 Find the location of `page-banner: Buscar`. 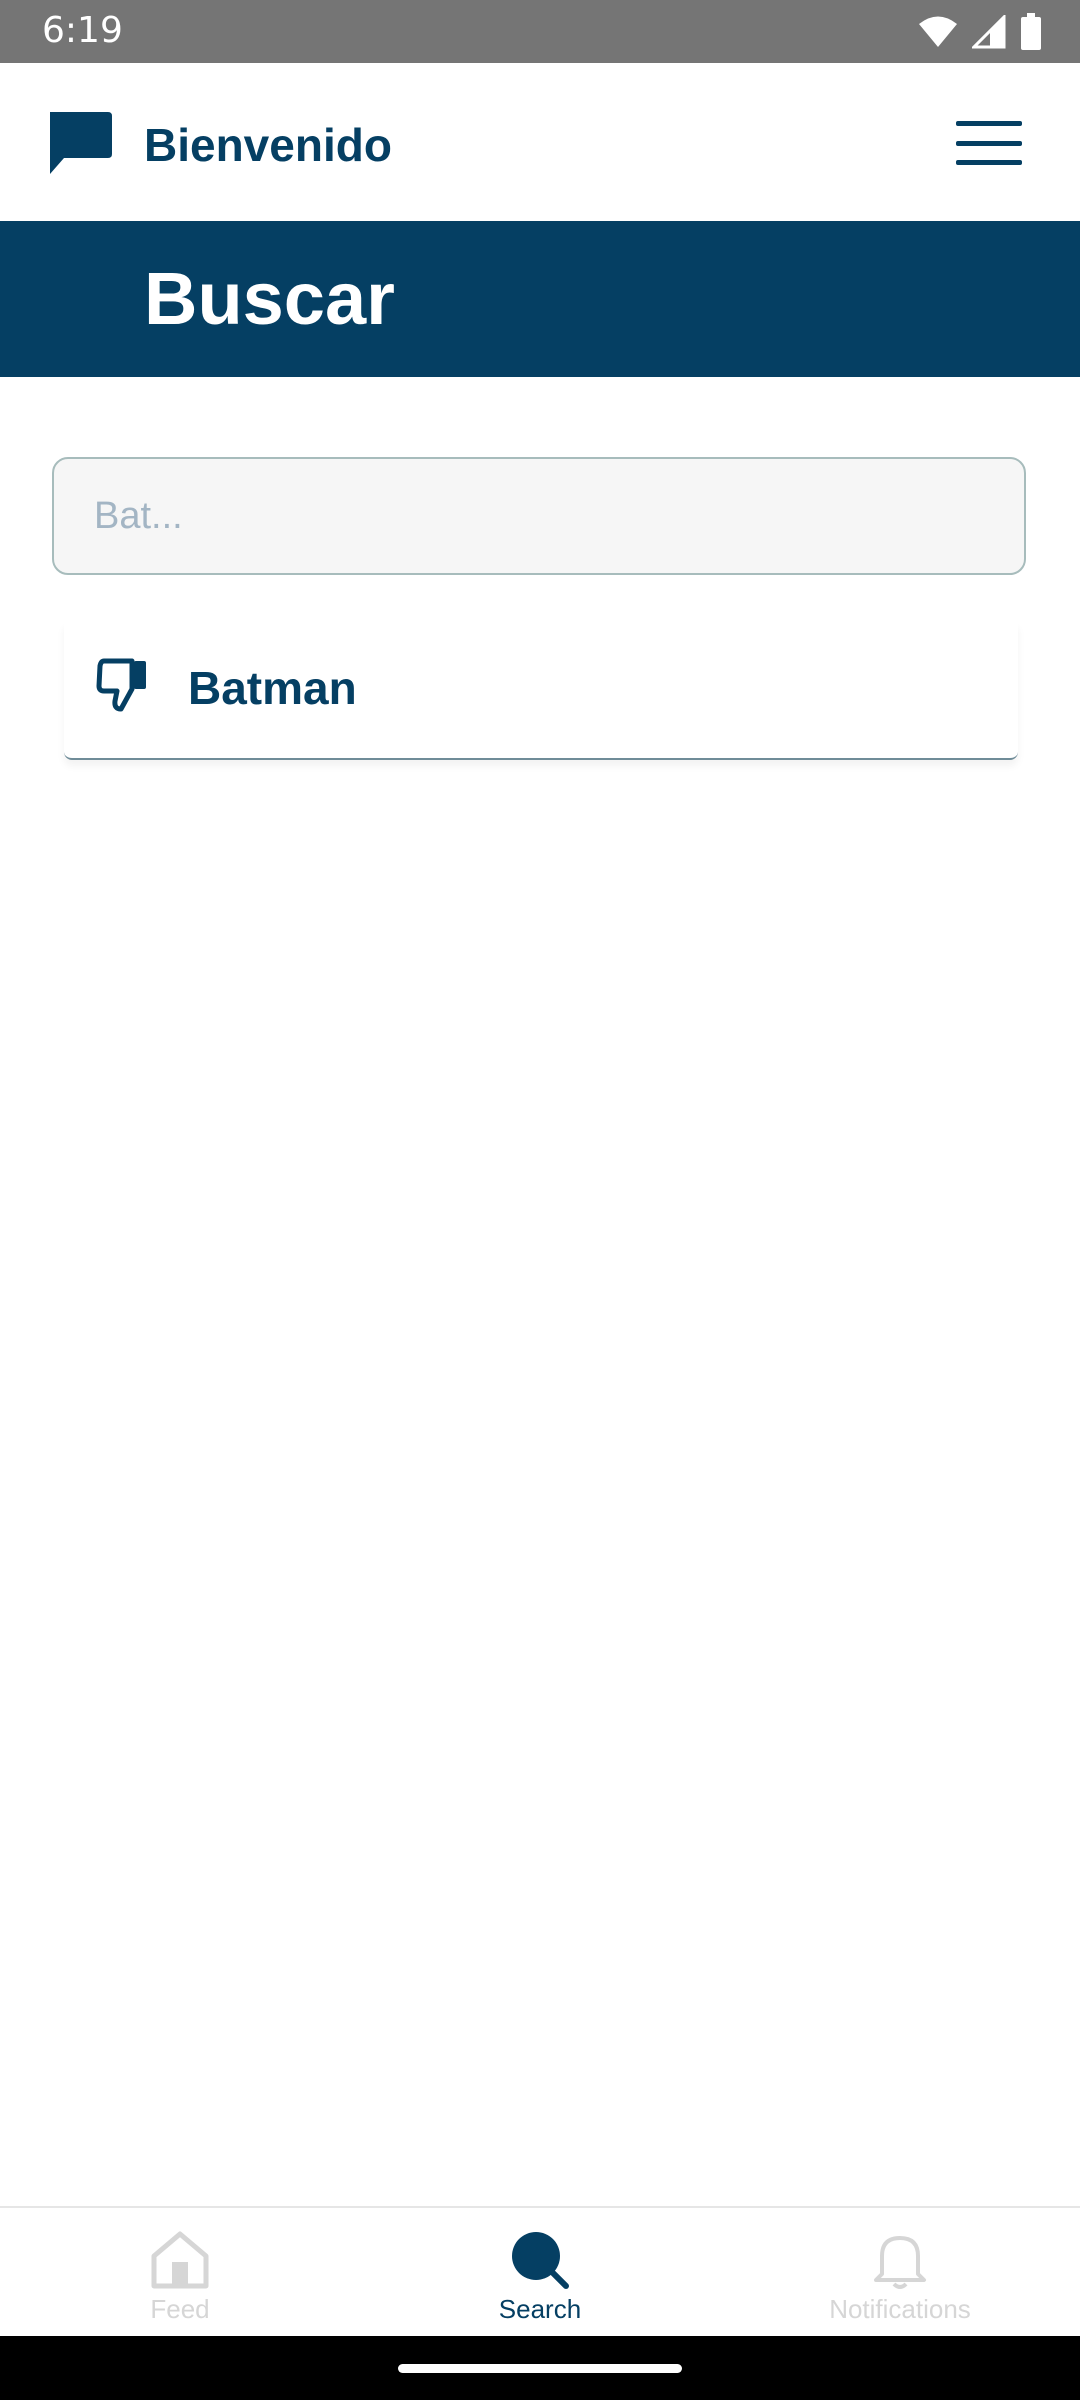

page-banner: Buscar is located at coordinates (540, 299).